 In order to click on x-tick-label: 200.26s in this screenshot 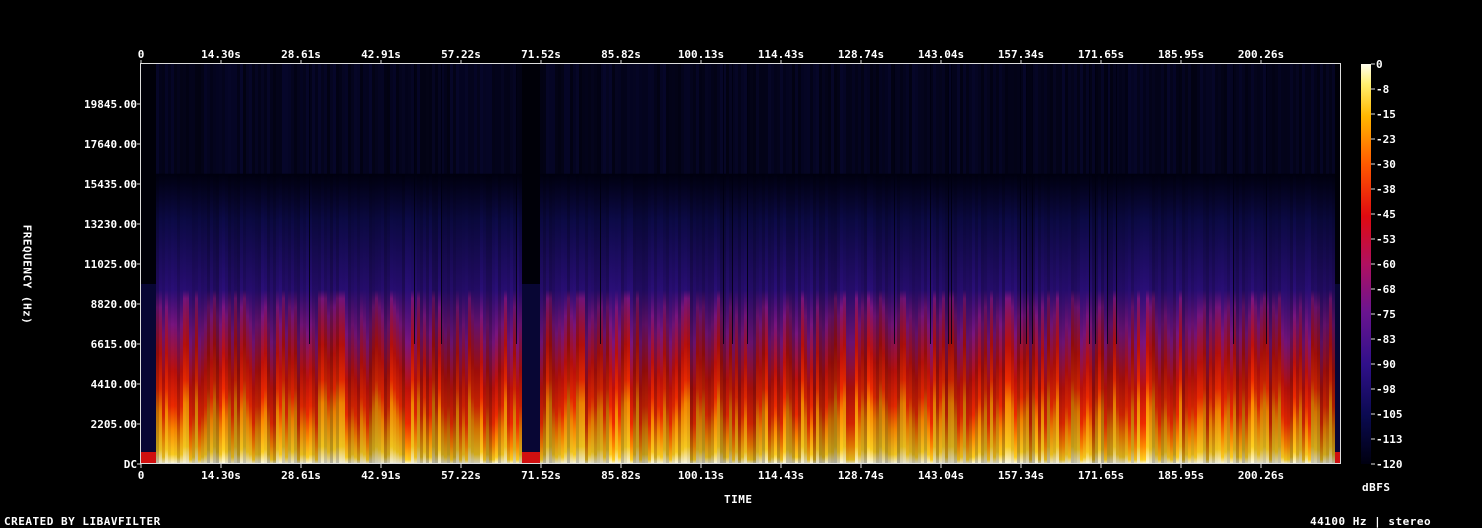, I will do `click(1261, 475)`.